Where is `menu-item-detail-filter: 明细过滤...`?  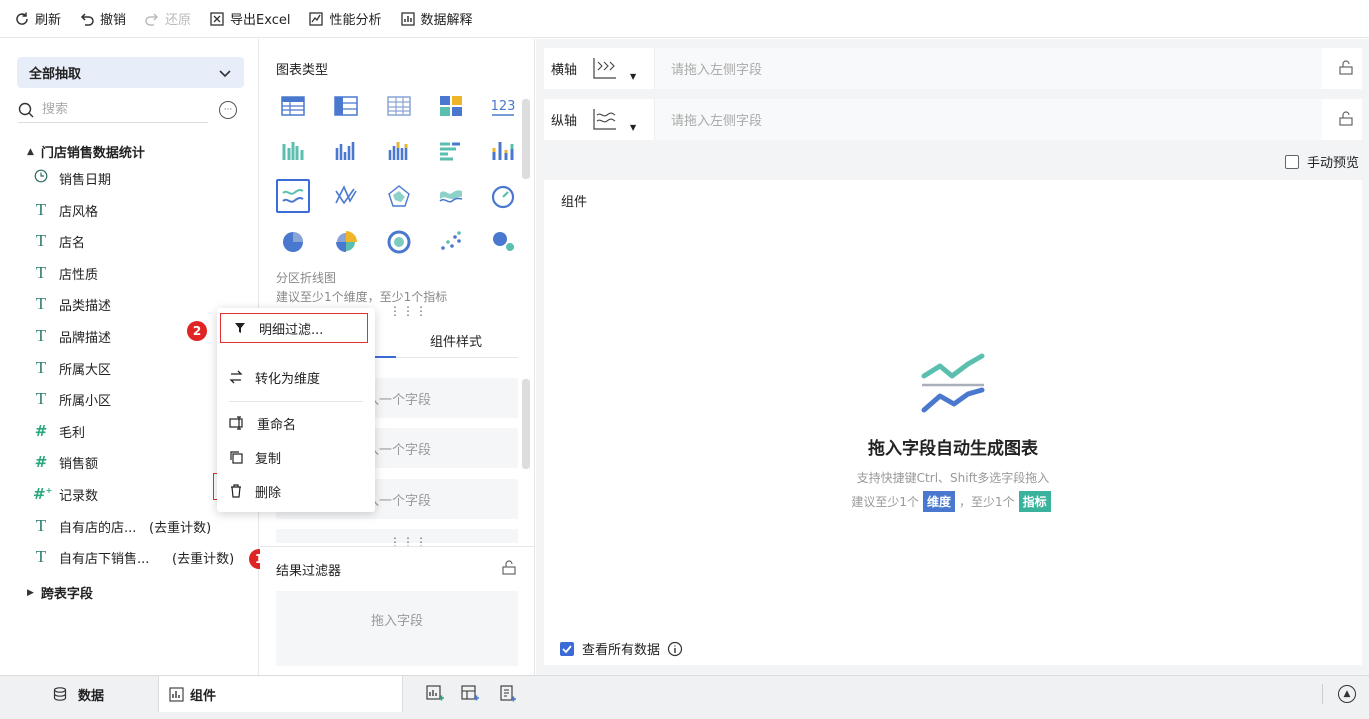 menu-item-detail-filter: 明细过滤... is located at coordinates (294, 328).